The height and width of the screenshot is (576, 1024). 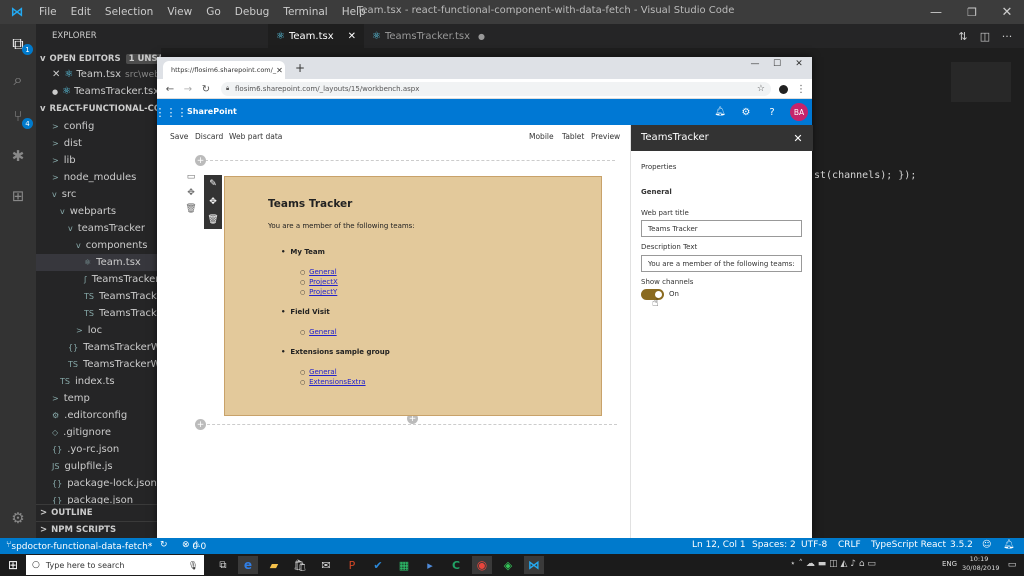 I want to click on sharepoint-brand: SharePoint, so click(x=212, y=111).